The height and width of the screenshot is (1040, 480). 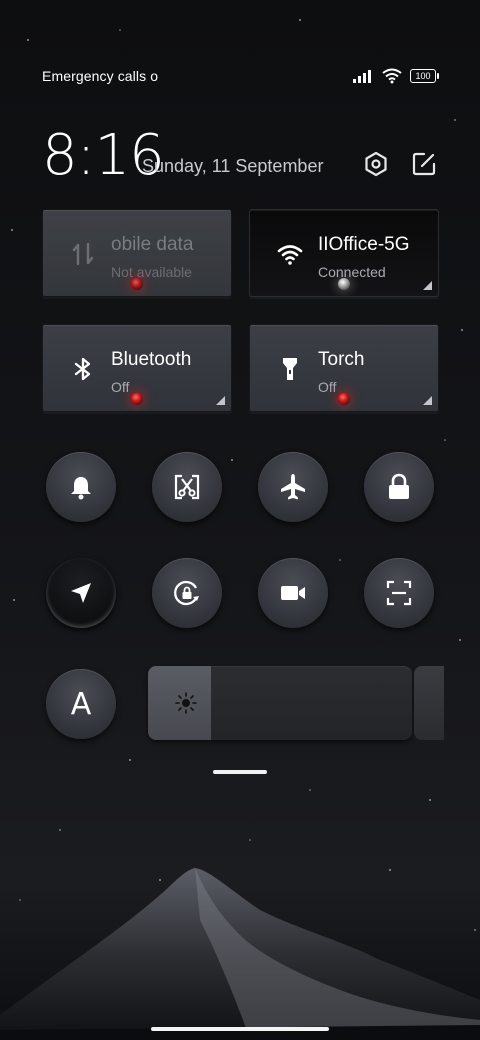 What do you see at coordinates (341, 359) in the screenshot?
I see `tile-title: Torch` at bounding box center [341, 359].